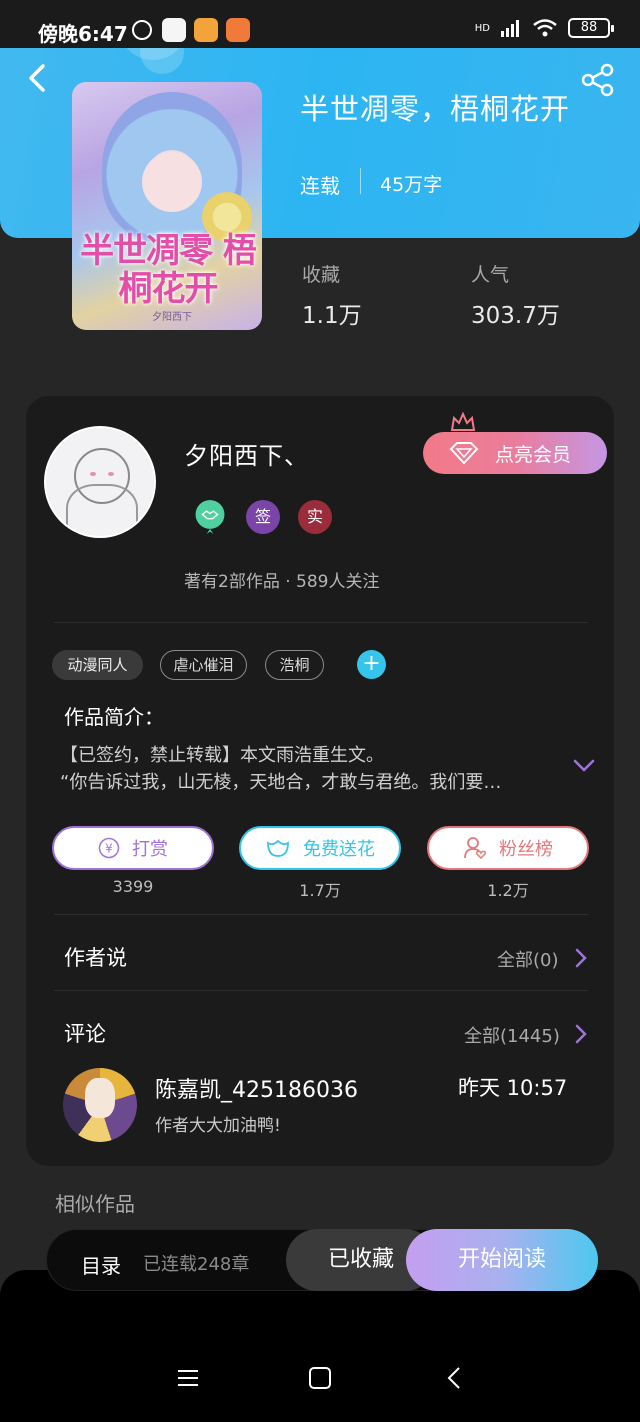 The image size is (640, 1422). I want to click on handshake-badge-icon, so click(210, 517).